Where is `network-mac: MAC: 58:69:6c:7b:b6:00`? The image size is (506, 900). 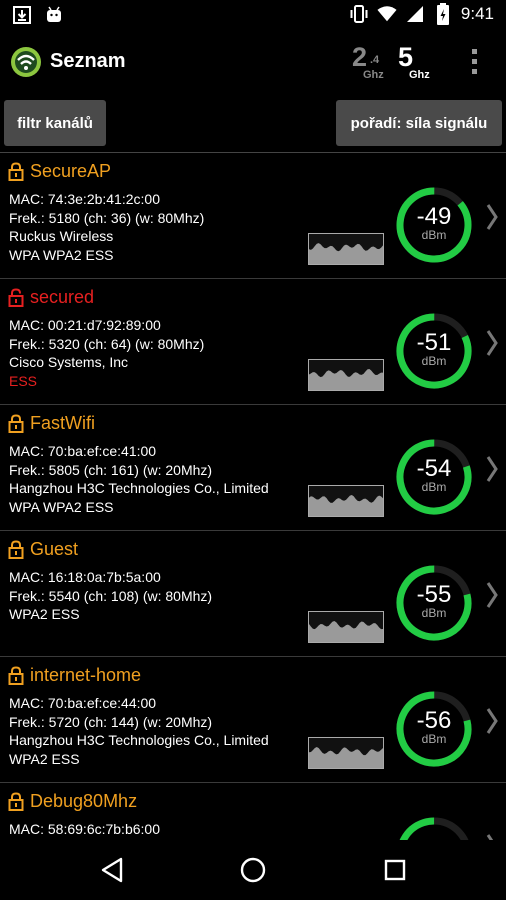 network-mac: MAC: 58:69:6c:7b:b6:00 is located at coordinates (84, 829).